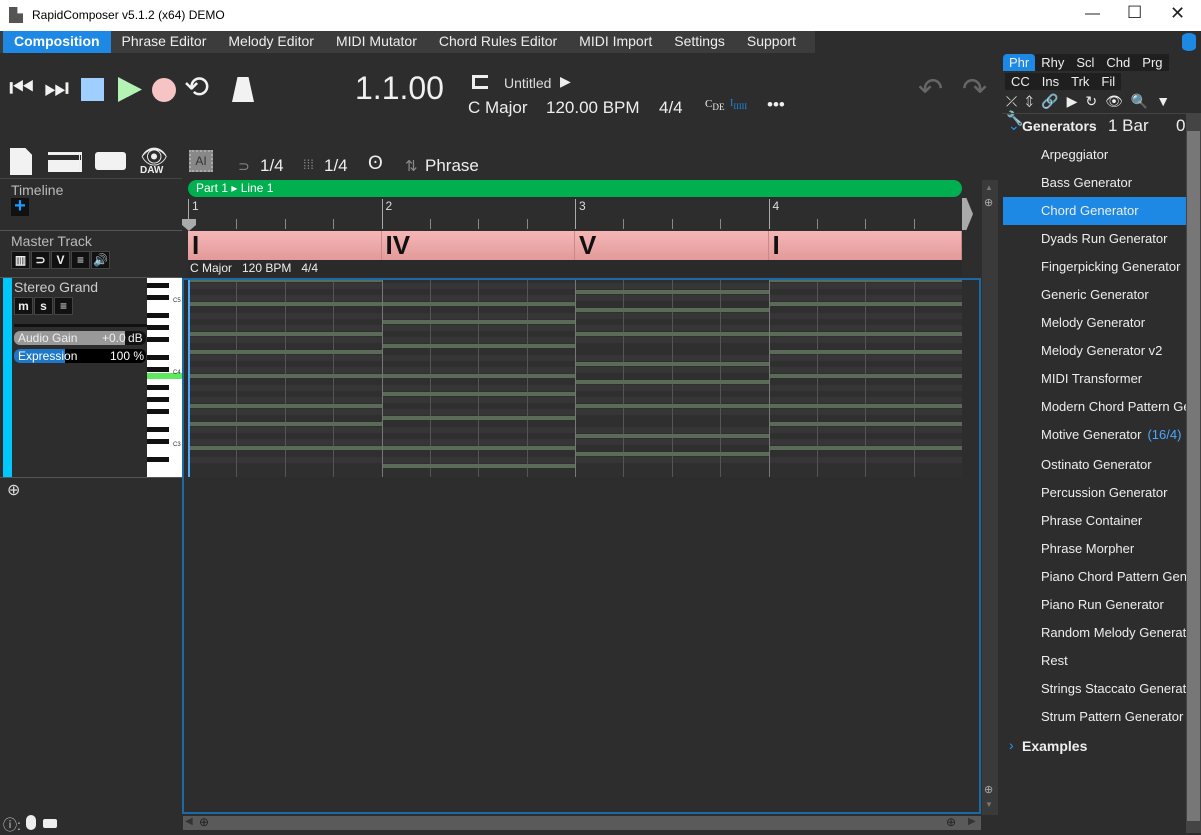 The height and width of the screenshot is (835, 1201). Describe the element at coordinates (1094, 493) in the screenshot. I see `generator-item: Percussion Generator` at that location.